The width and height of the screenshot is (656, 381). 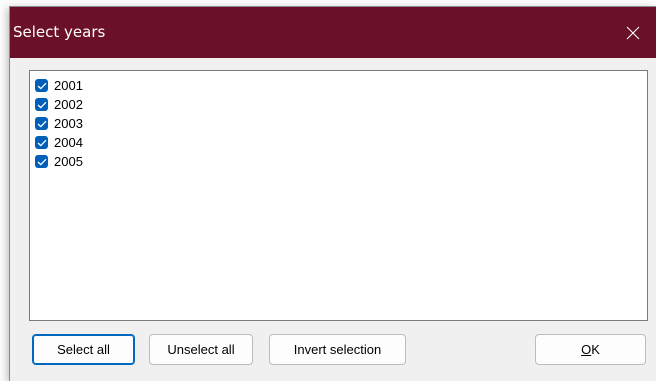 I want to click on item-label: 2002, so click(x=68, y=104).